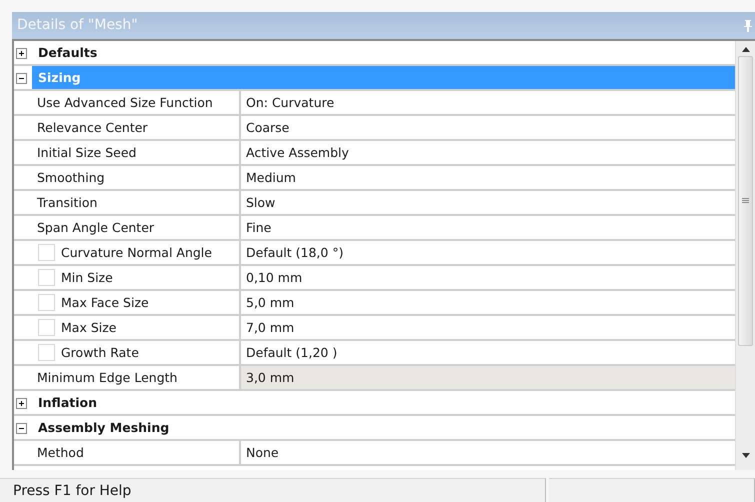 This screenshot has height=502, width=755. What do you see at coordinates (488, 127) in the screenshot?
I see `property-value: Coarse` at bounding box center [488, 127].